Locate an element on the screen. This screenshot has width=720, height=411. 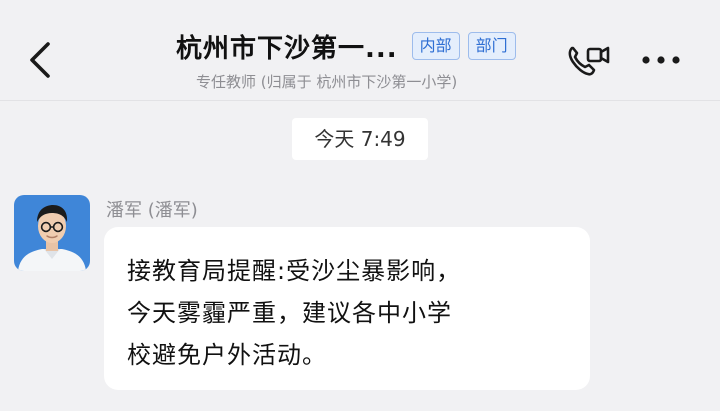
chevron-left-icon is located at coordinates (40, 60).